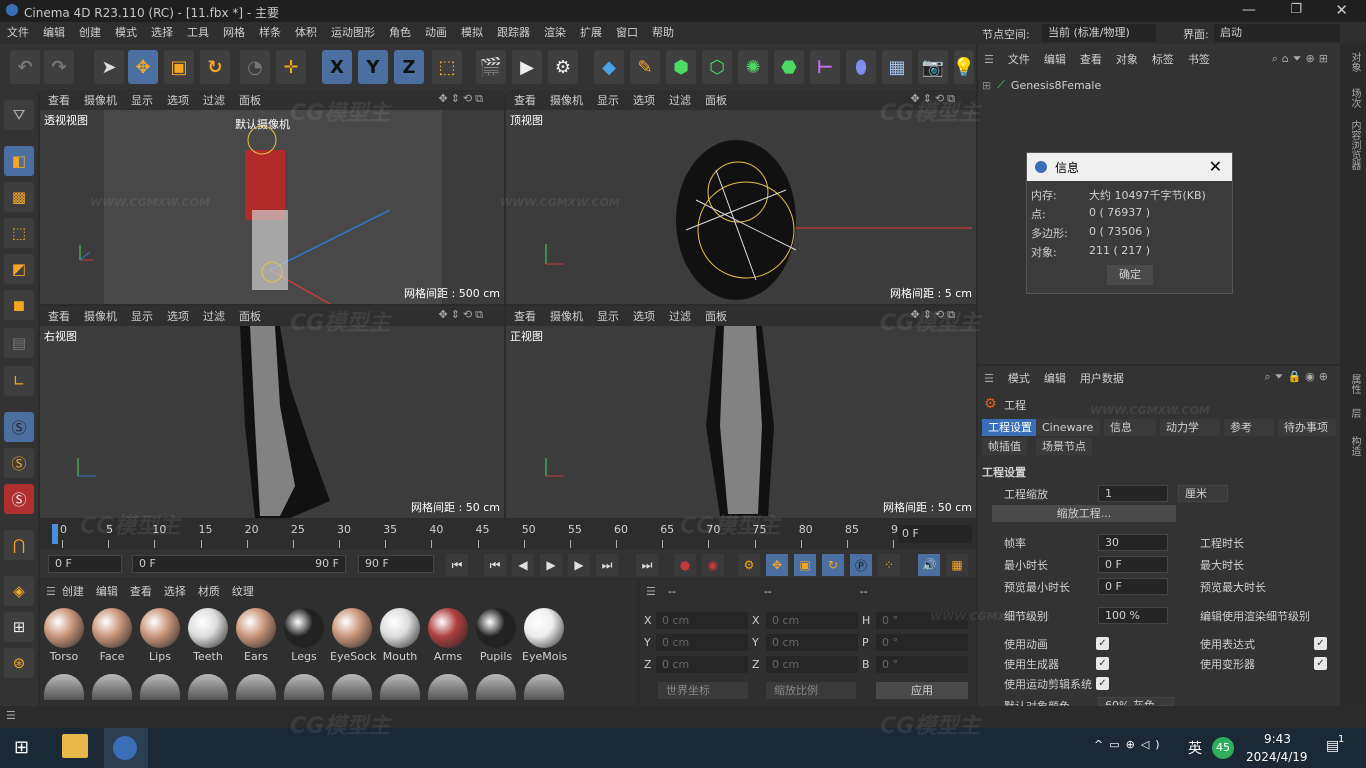 The image size is (1366, 768). I want to click on prev-frame-icon: ◀, so click(523, 565).